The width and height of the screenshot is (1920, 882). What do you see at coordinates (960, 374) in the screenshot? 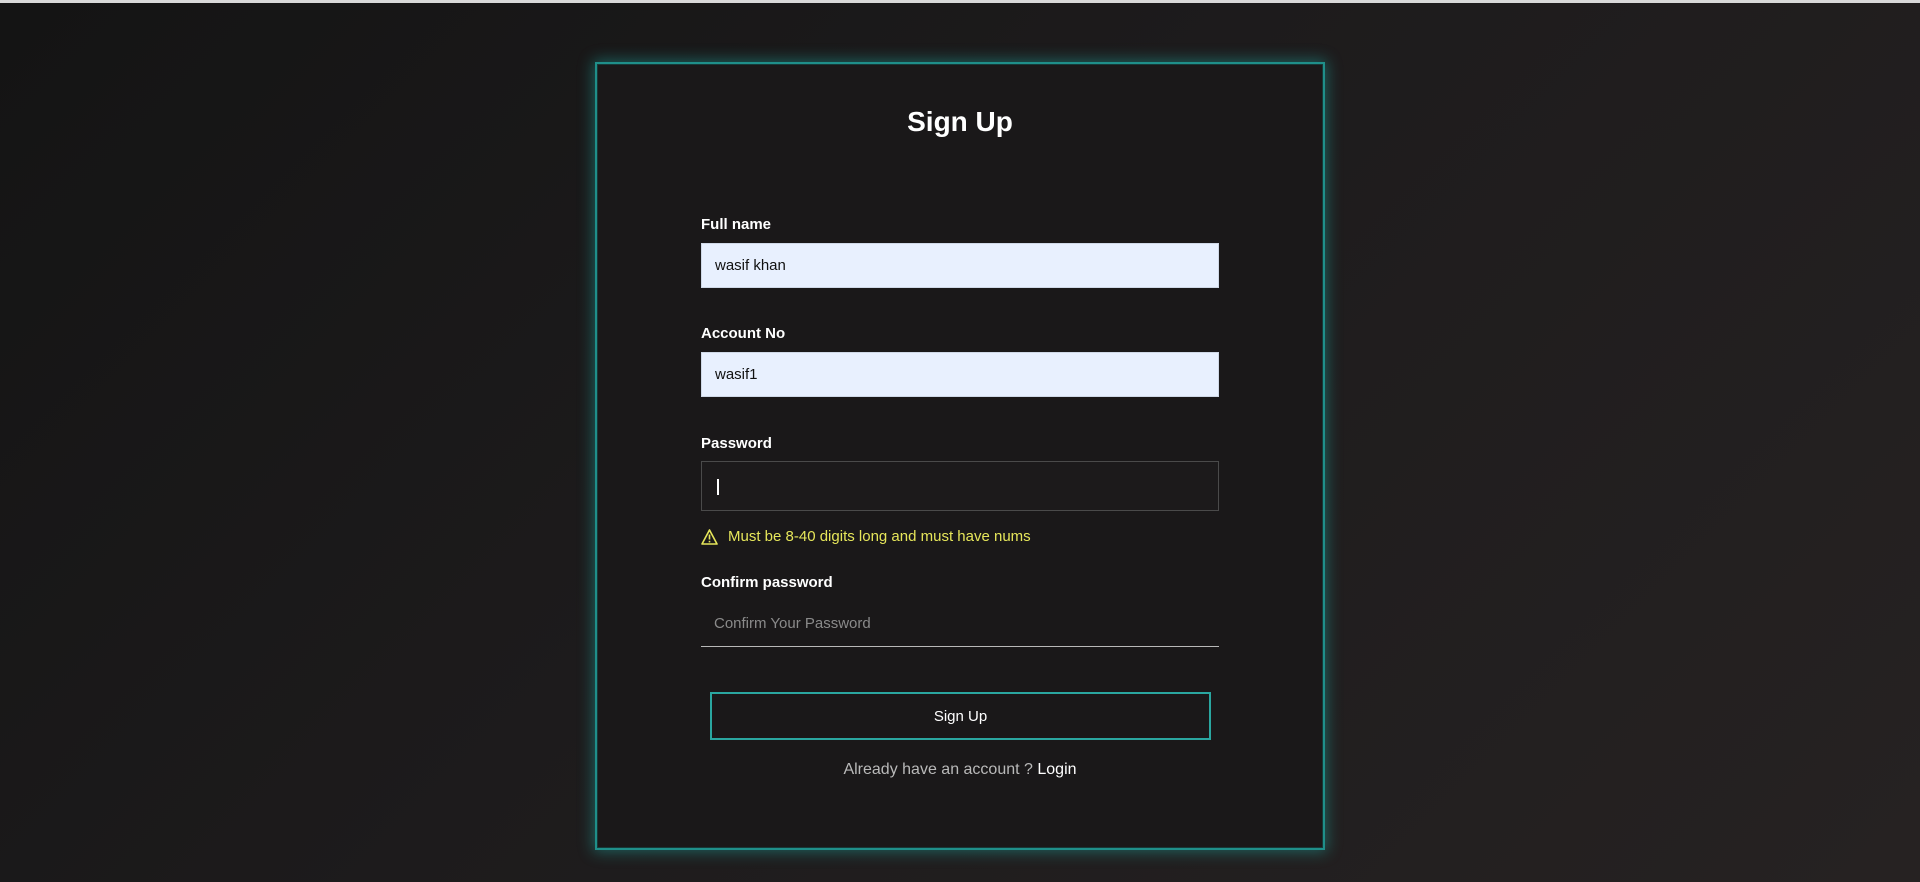
I see `account-no-input` at bounding box center [960, 374].